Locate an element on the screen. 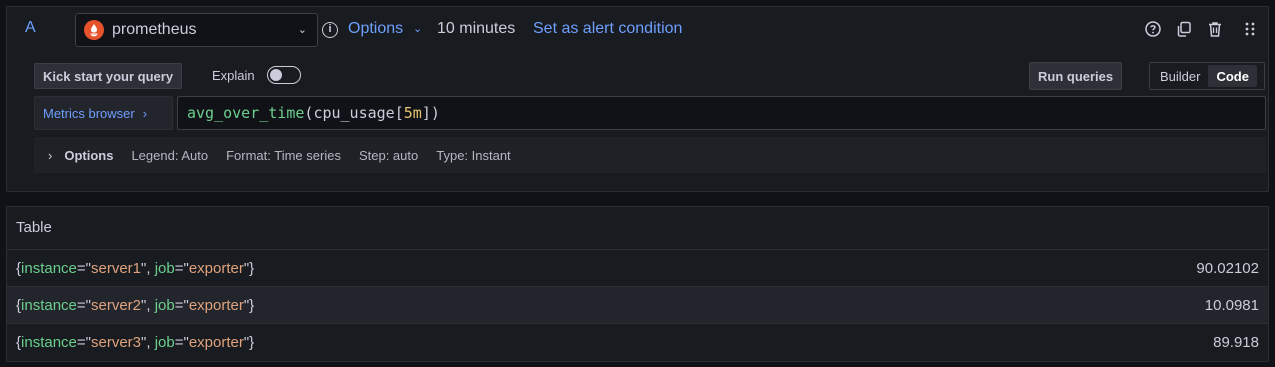 This screenshot has height=367, width=1275. query-code-editor: avg_over_time(cpu_usage[5m]) is located at coordinates (721, 113).